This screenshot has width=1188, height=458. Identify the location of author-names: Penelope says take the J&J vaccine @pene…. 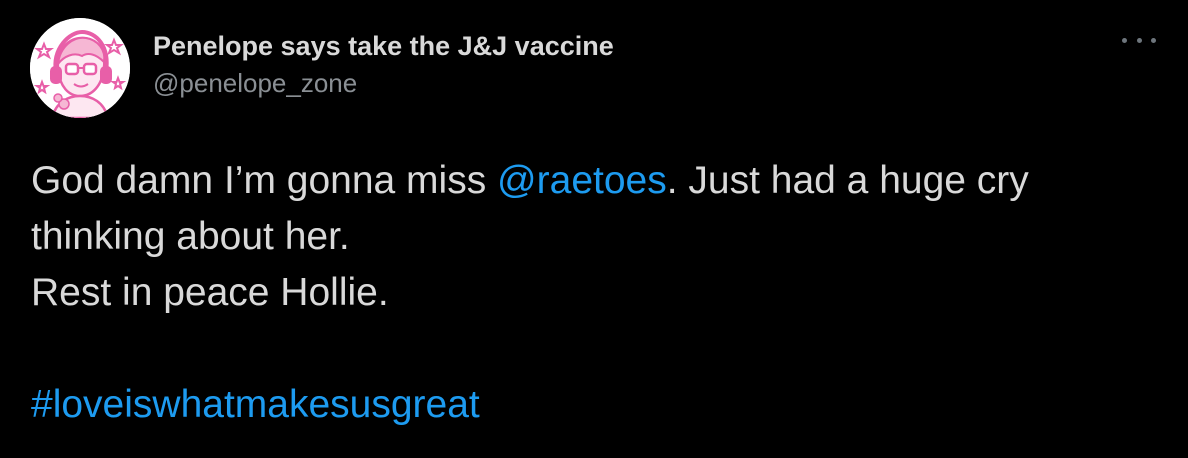
(383, 64).